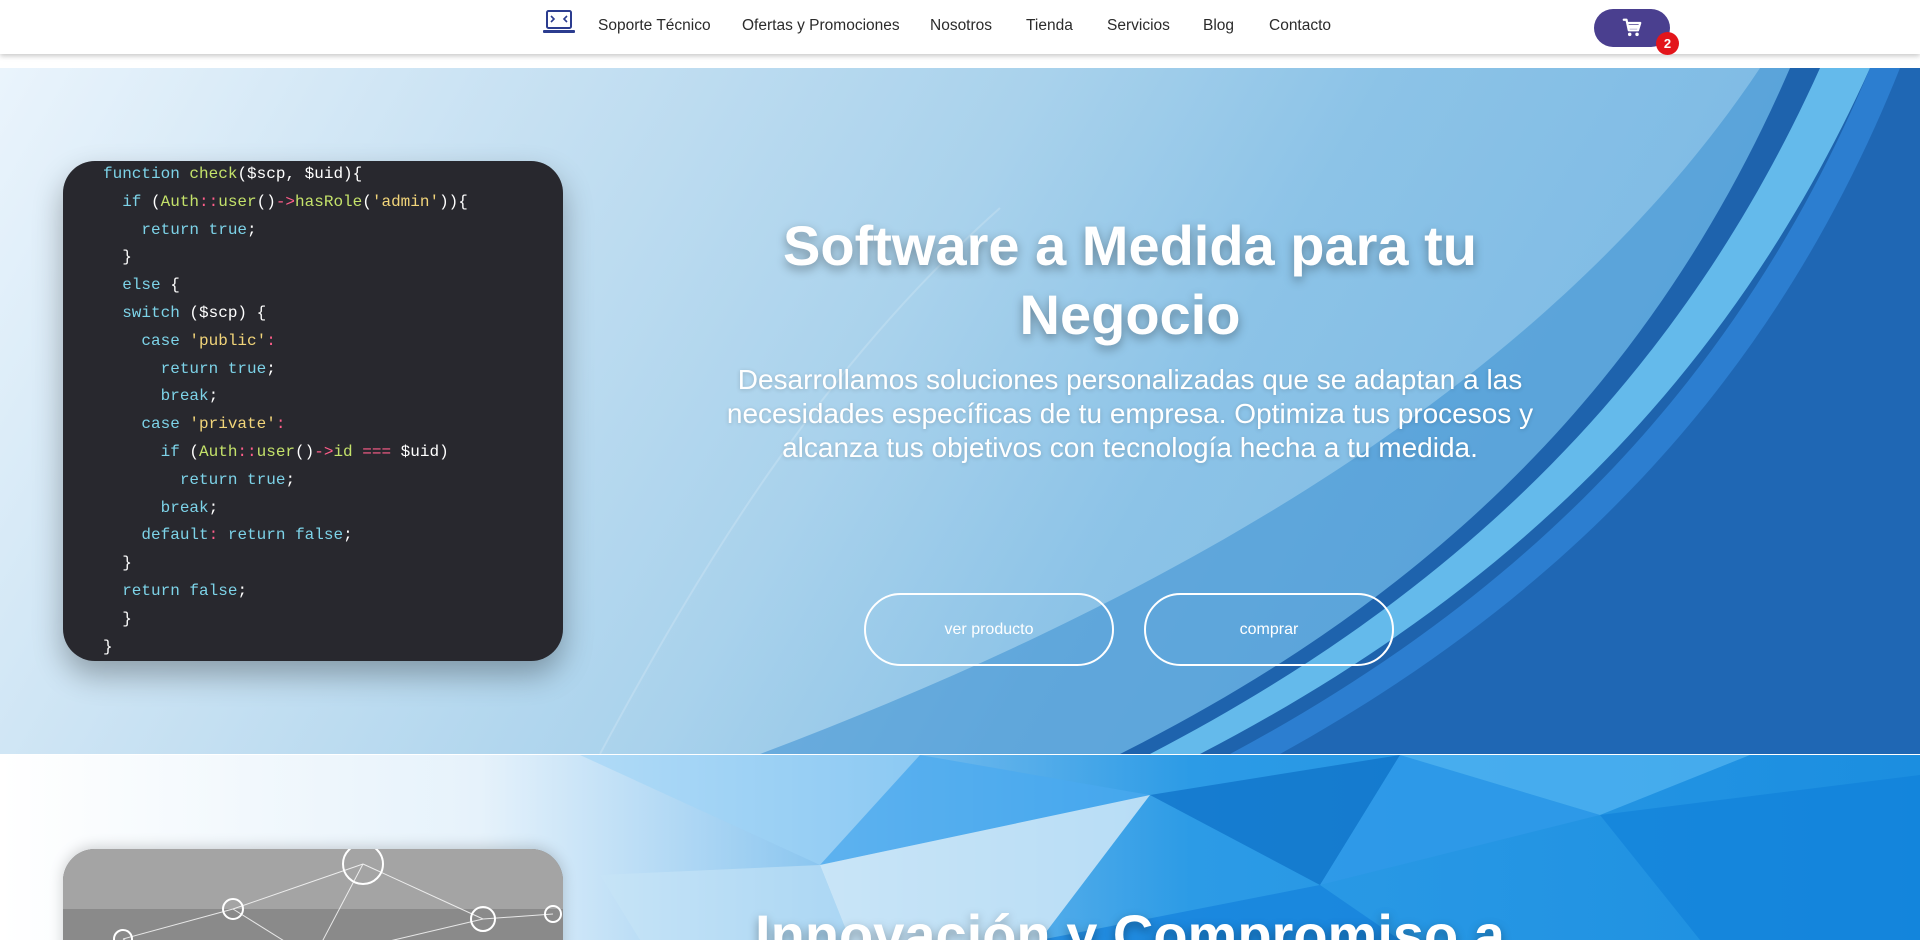 The width and height of the screenshot is (1920, 940). Describe the element at coordinates (1130, 921) in the screenshot. I see `section-title: Innovación y Compromiso a` at that location.